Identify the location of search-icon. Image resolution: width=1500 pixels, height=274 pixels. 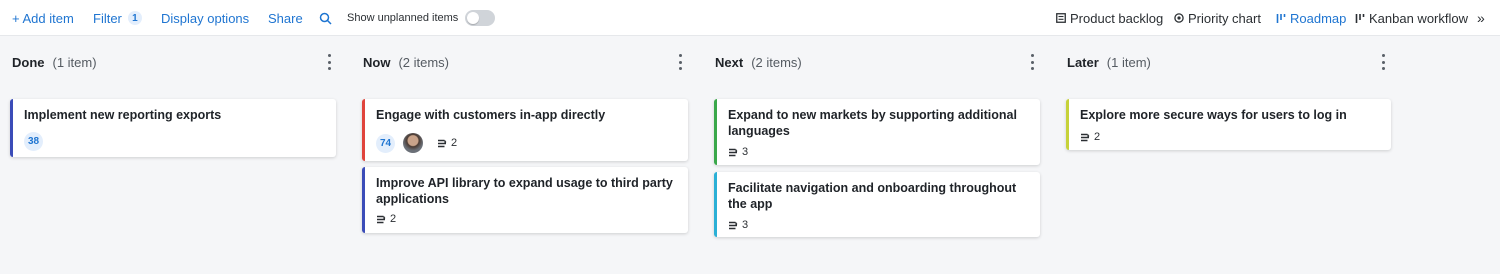
(325, 18).